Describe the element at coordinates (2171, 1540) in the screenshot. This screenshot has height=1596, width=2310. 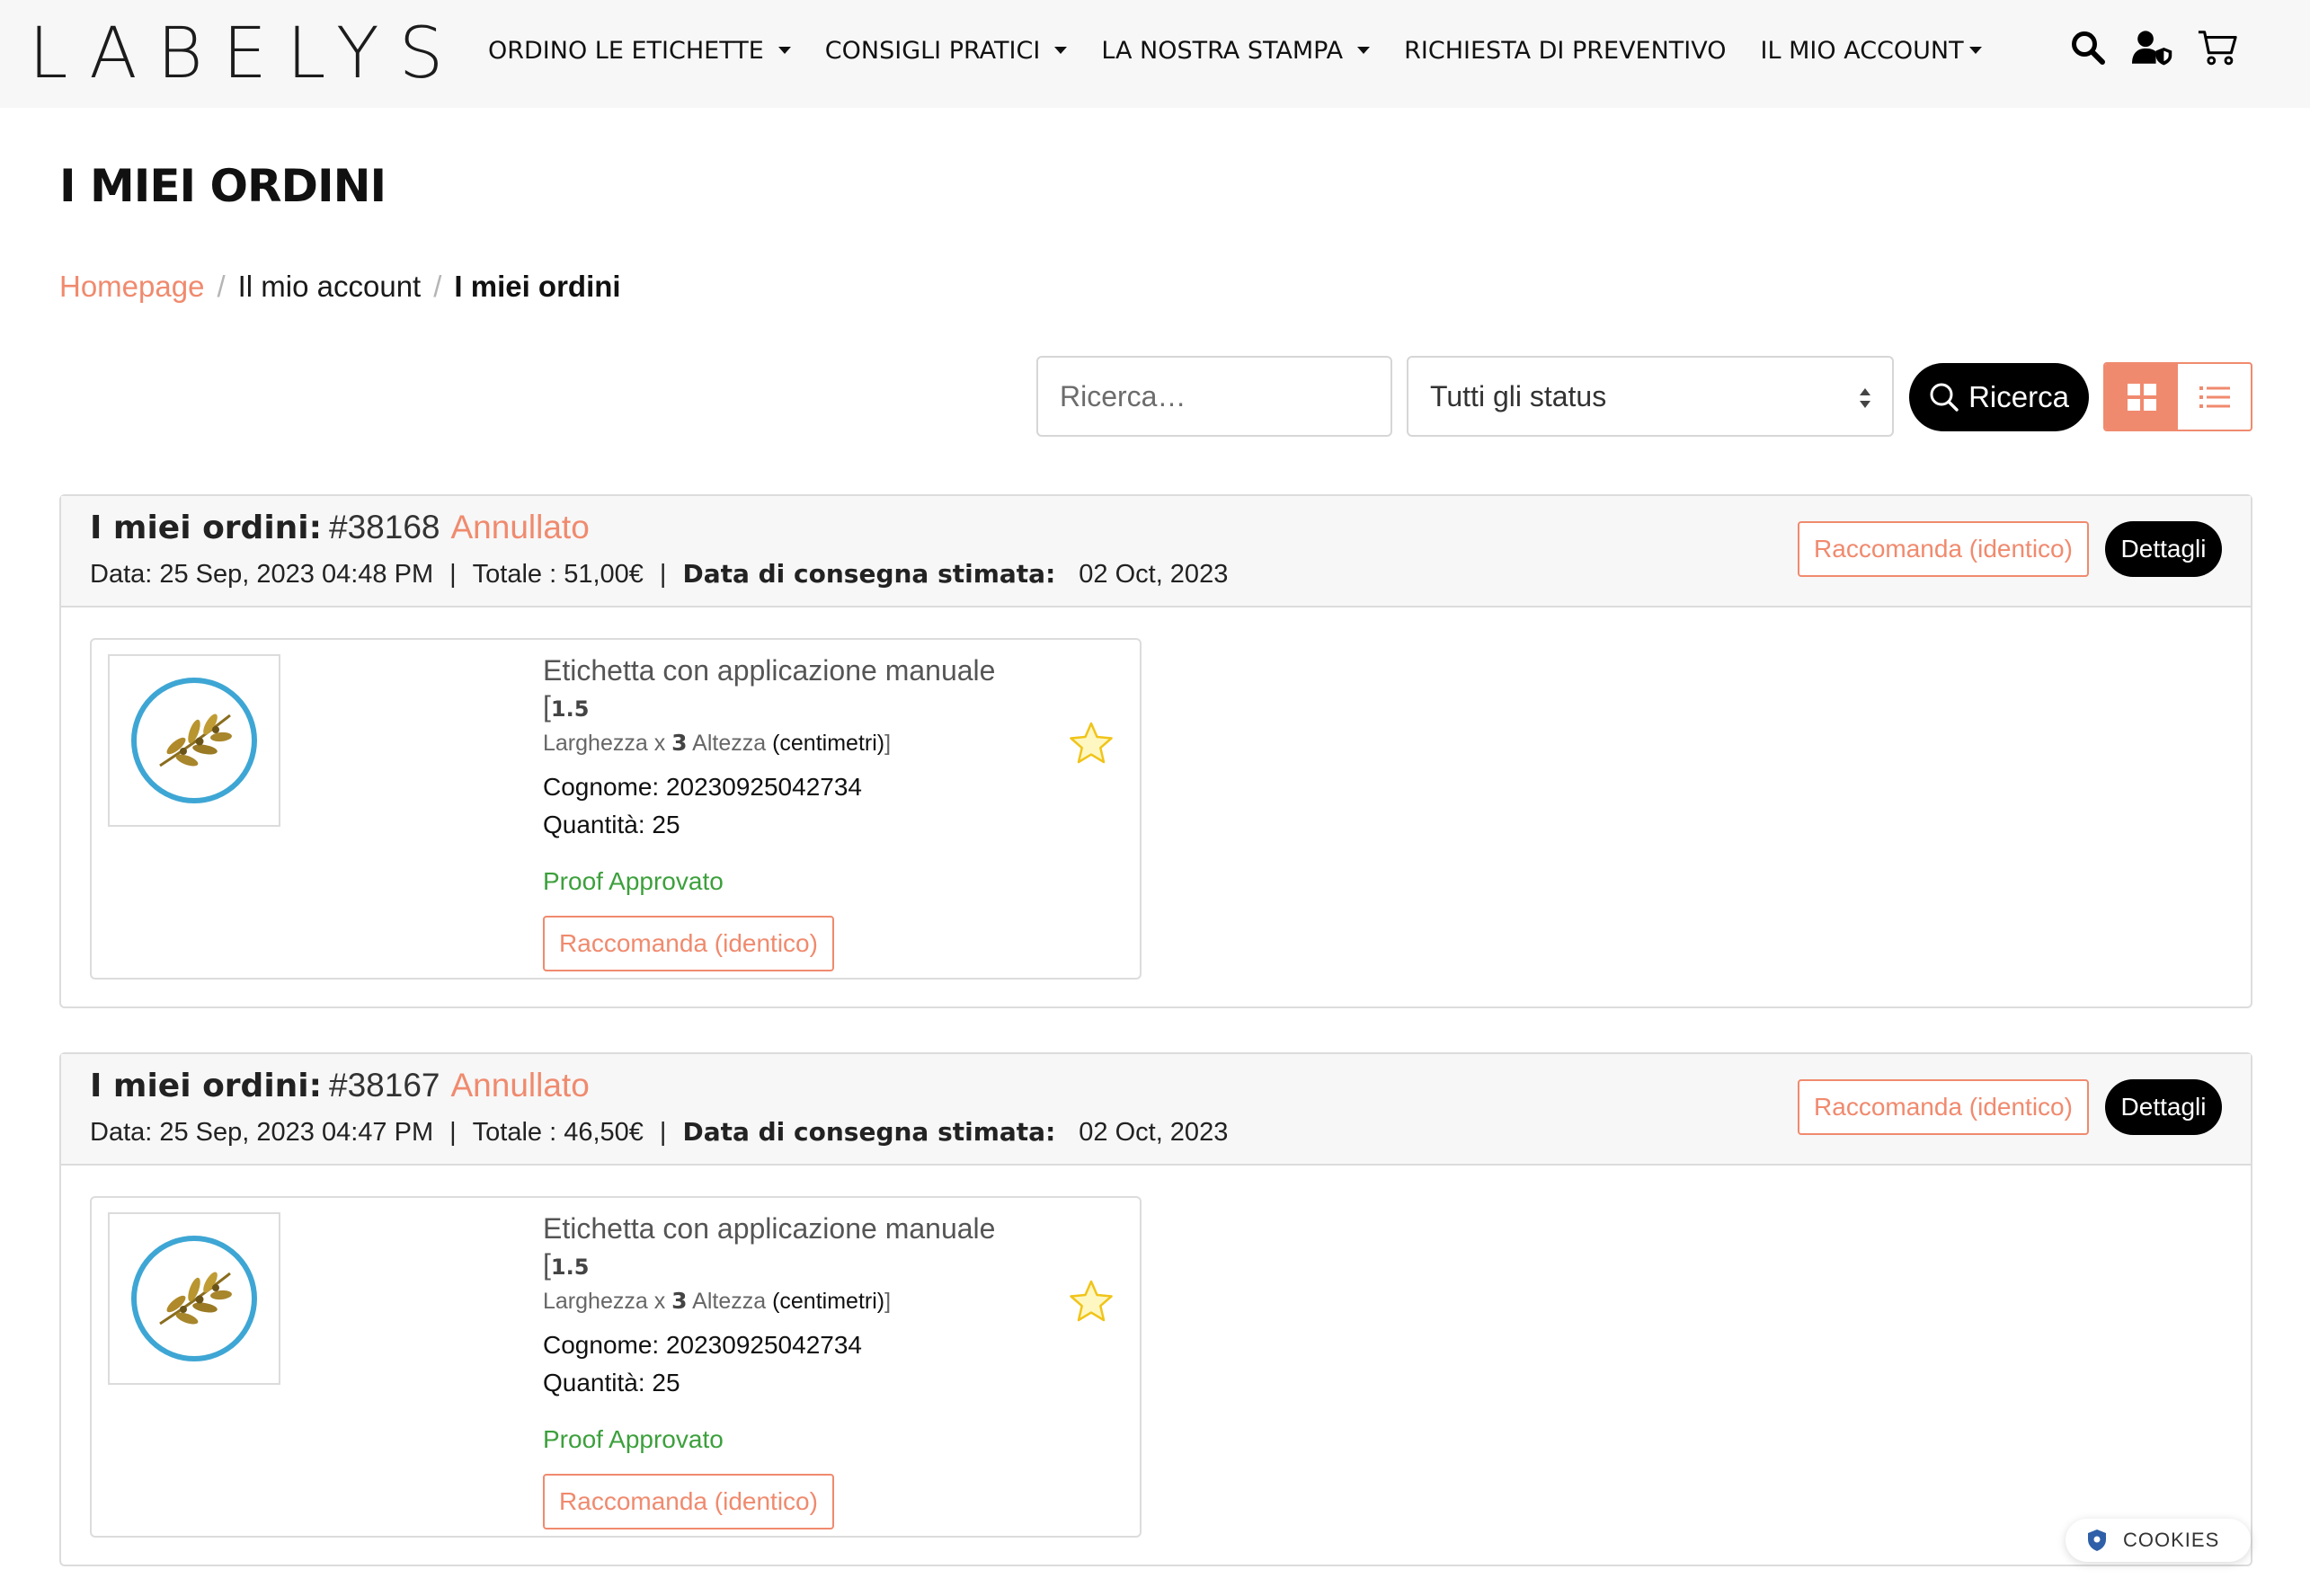
I see `cookies-label: COOKIES` at that location.